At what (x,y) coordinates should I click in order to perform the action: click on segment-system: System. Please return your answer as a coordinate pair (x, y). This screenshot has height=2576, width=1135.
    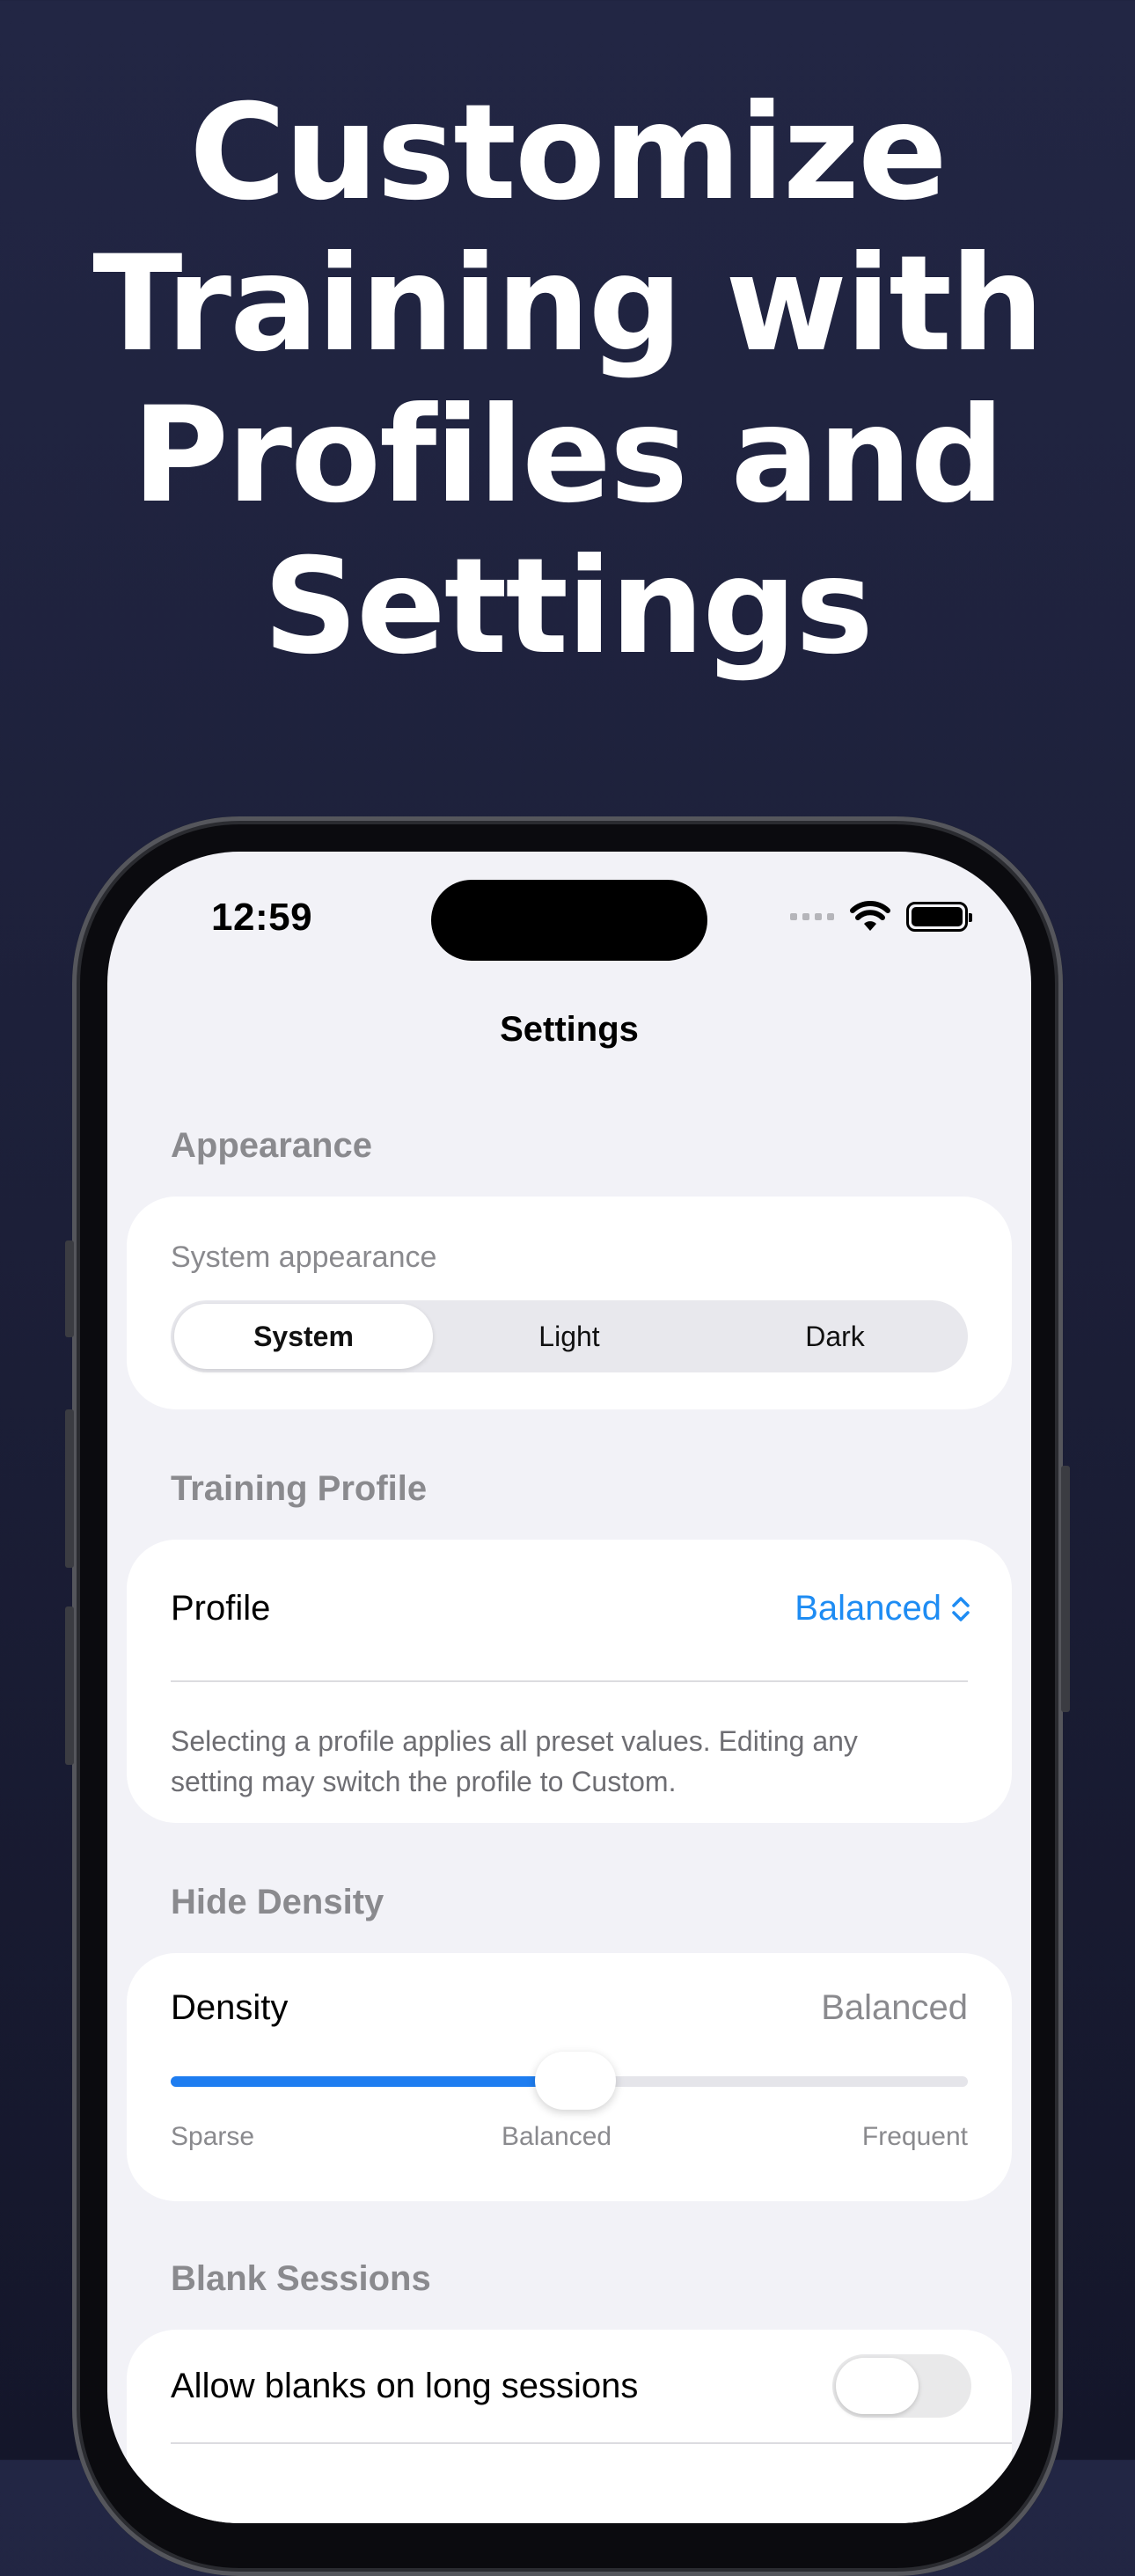
    Looking at the image, I should click on (303, 1336).